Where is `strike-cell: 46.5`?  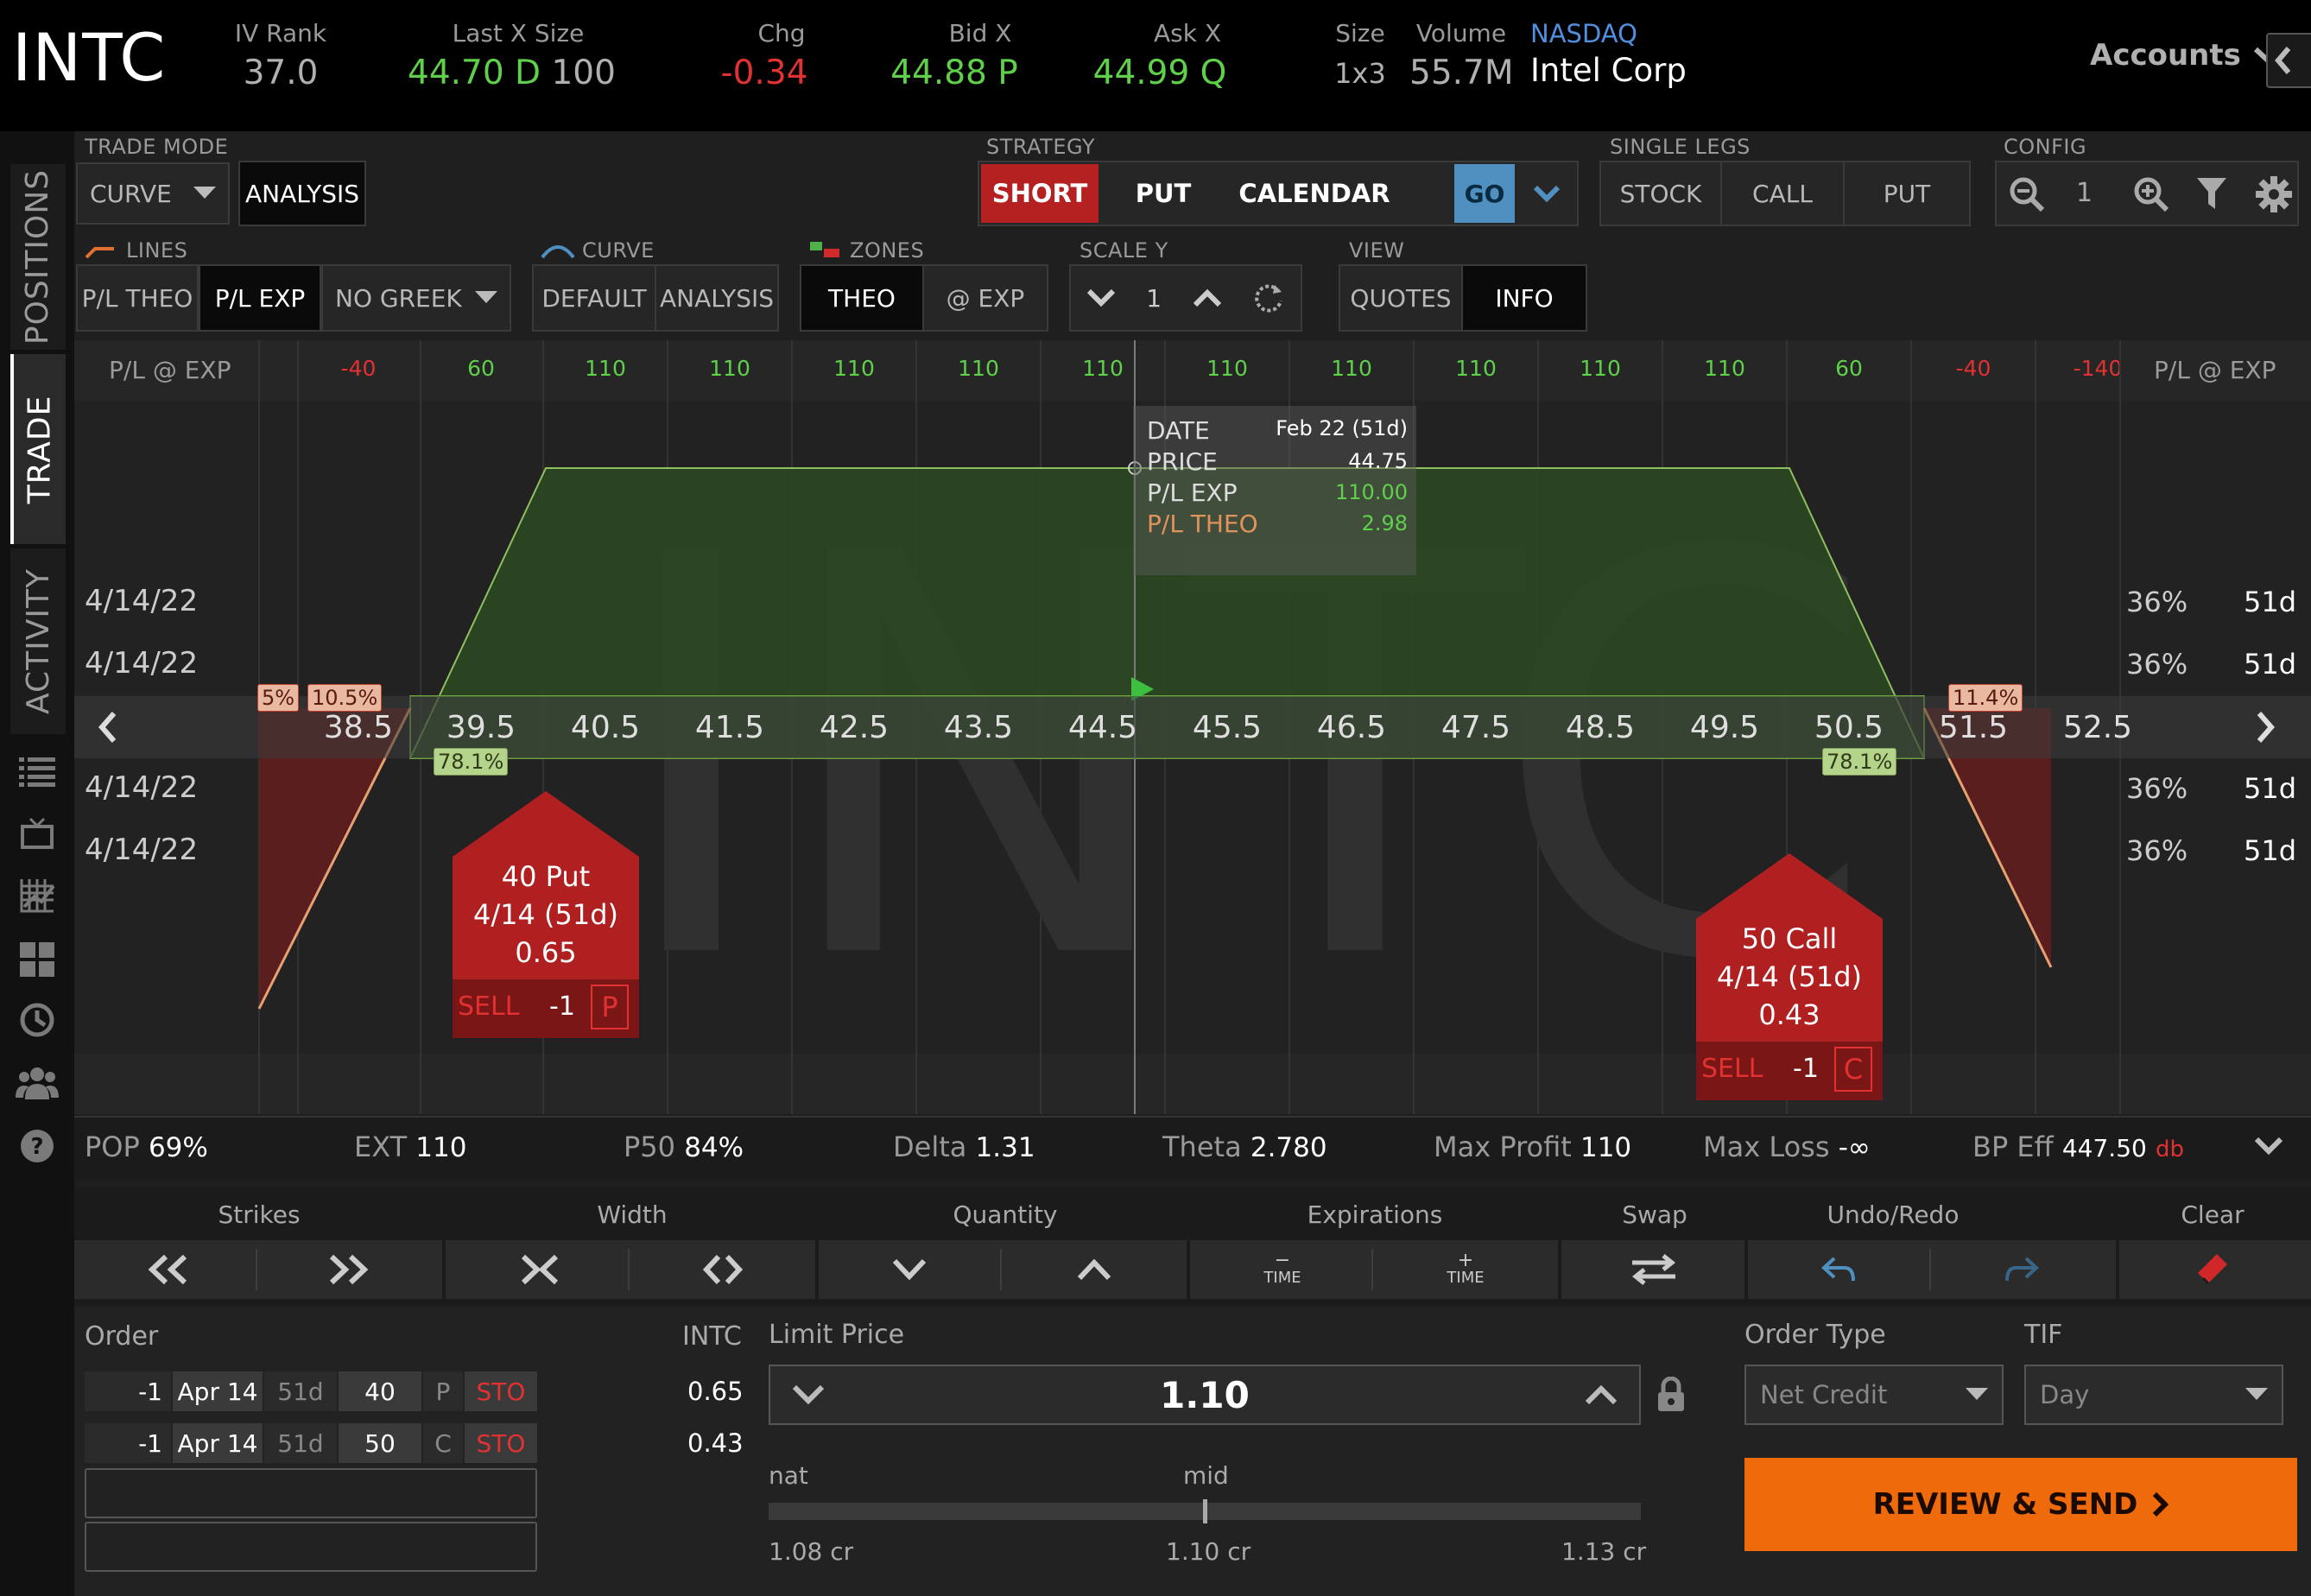
strike-cell: 46.5 is located at coordinates (1351, 727).